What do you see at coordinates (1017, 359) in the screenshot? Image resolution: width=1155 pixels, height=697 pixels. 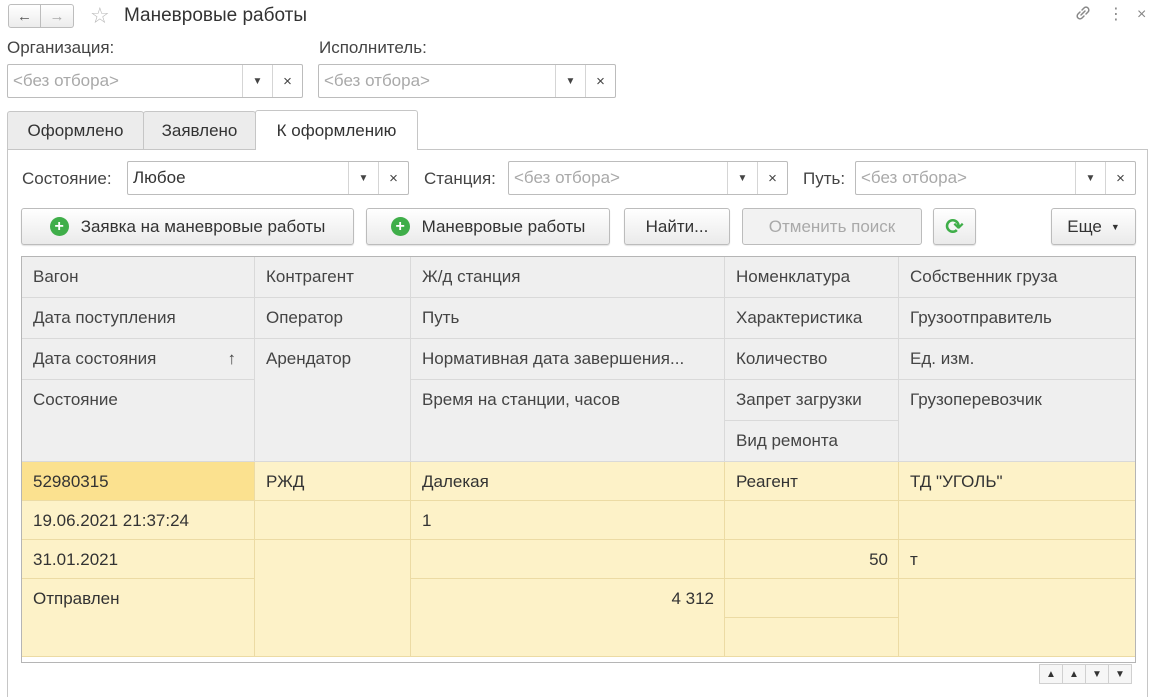 I see `header-unit: Ед. изм.` at bounding box center [1017, 359].